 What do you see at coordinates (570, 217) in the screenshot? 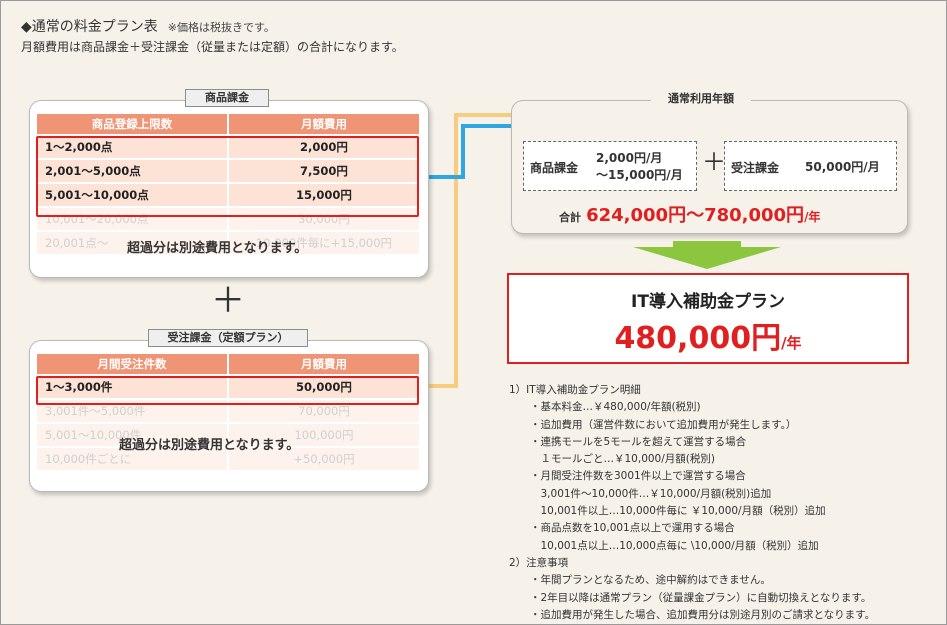
I see `total-label: 合計` at bounding box center [570, 217].